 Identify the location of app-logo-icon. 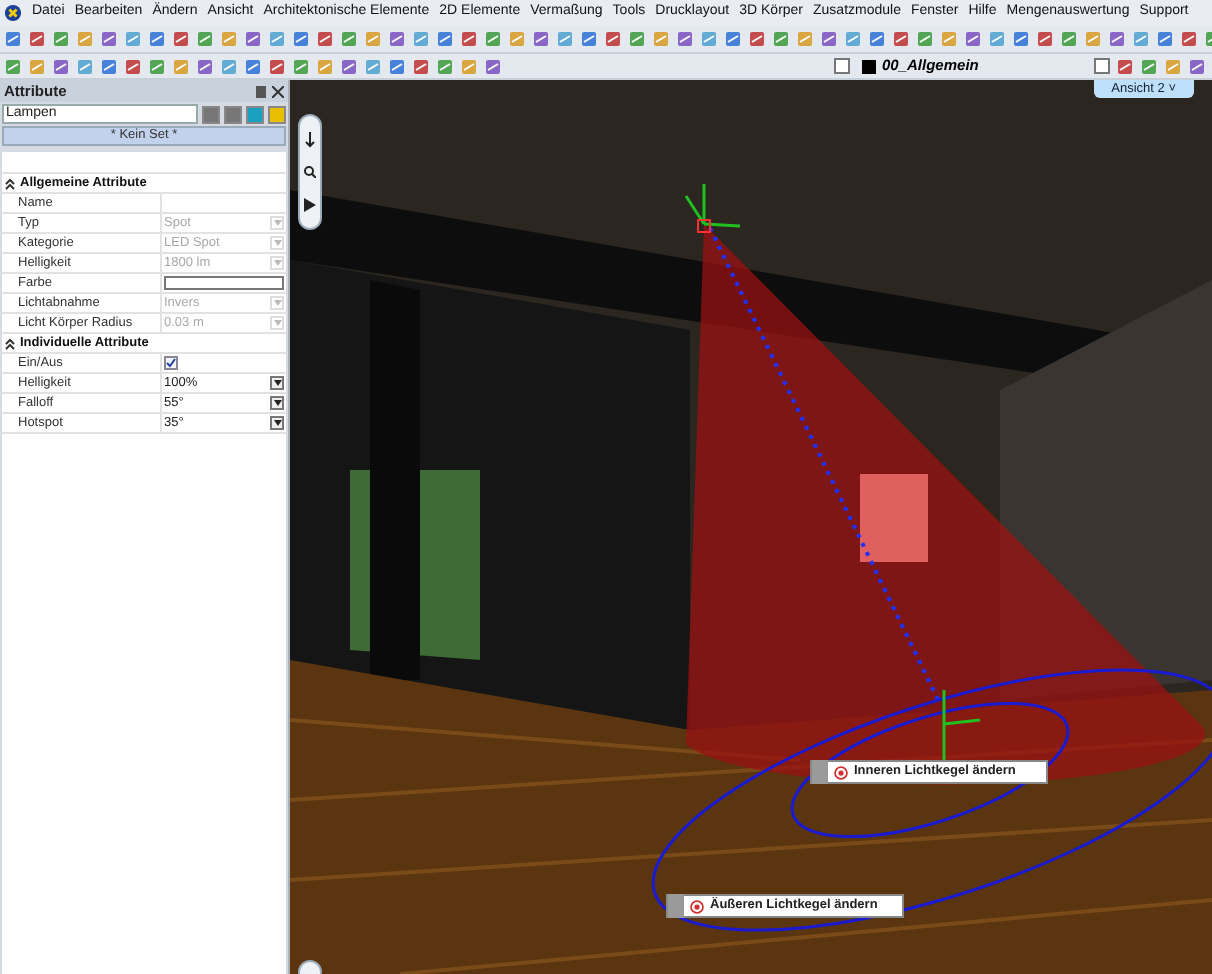
(13, 13).